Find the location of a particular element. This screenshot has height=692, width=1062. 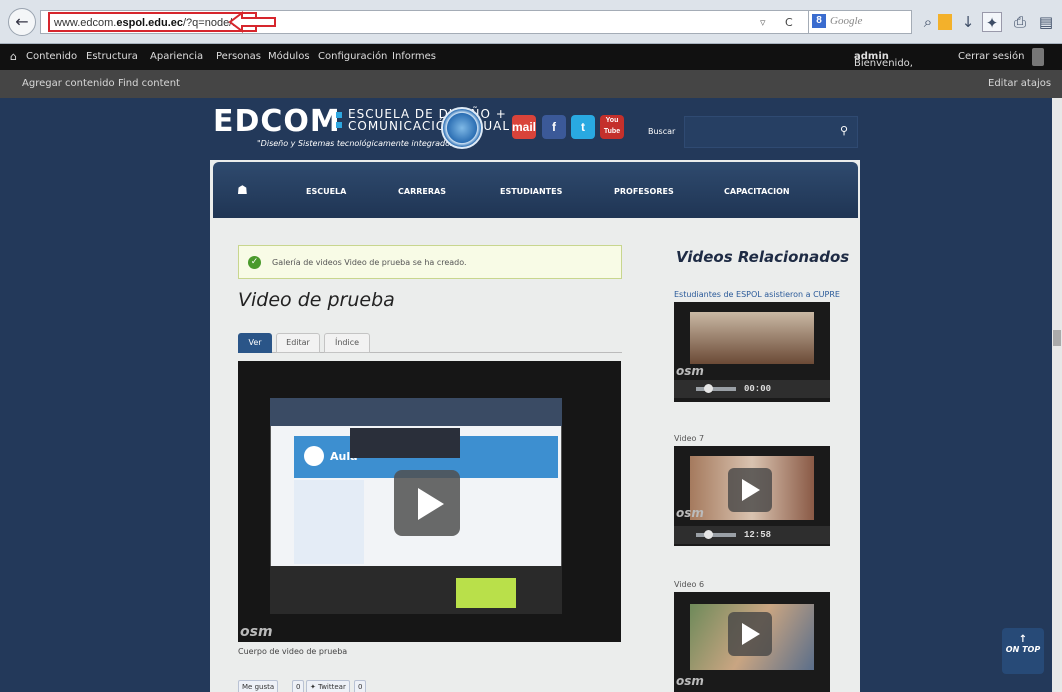

shortcut-add-content: Agregar contenido is located at coordinates (68, 83).